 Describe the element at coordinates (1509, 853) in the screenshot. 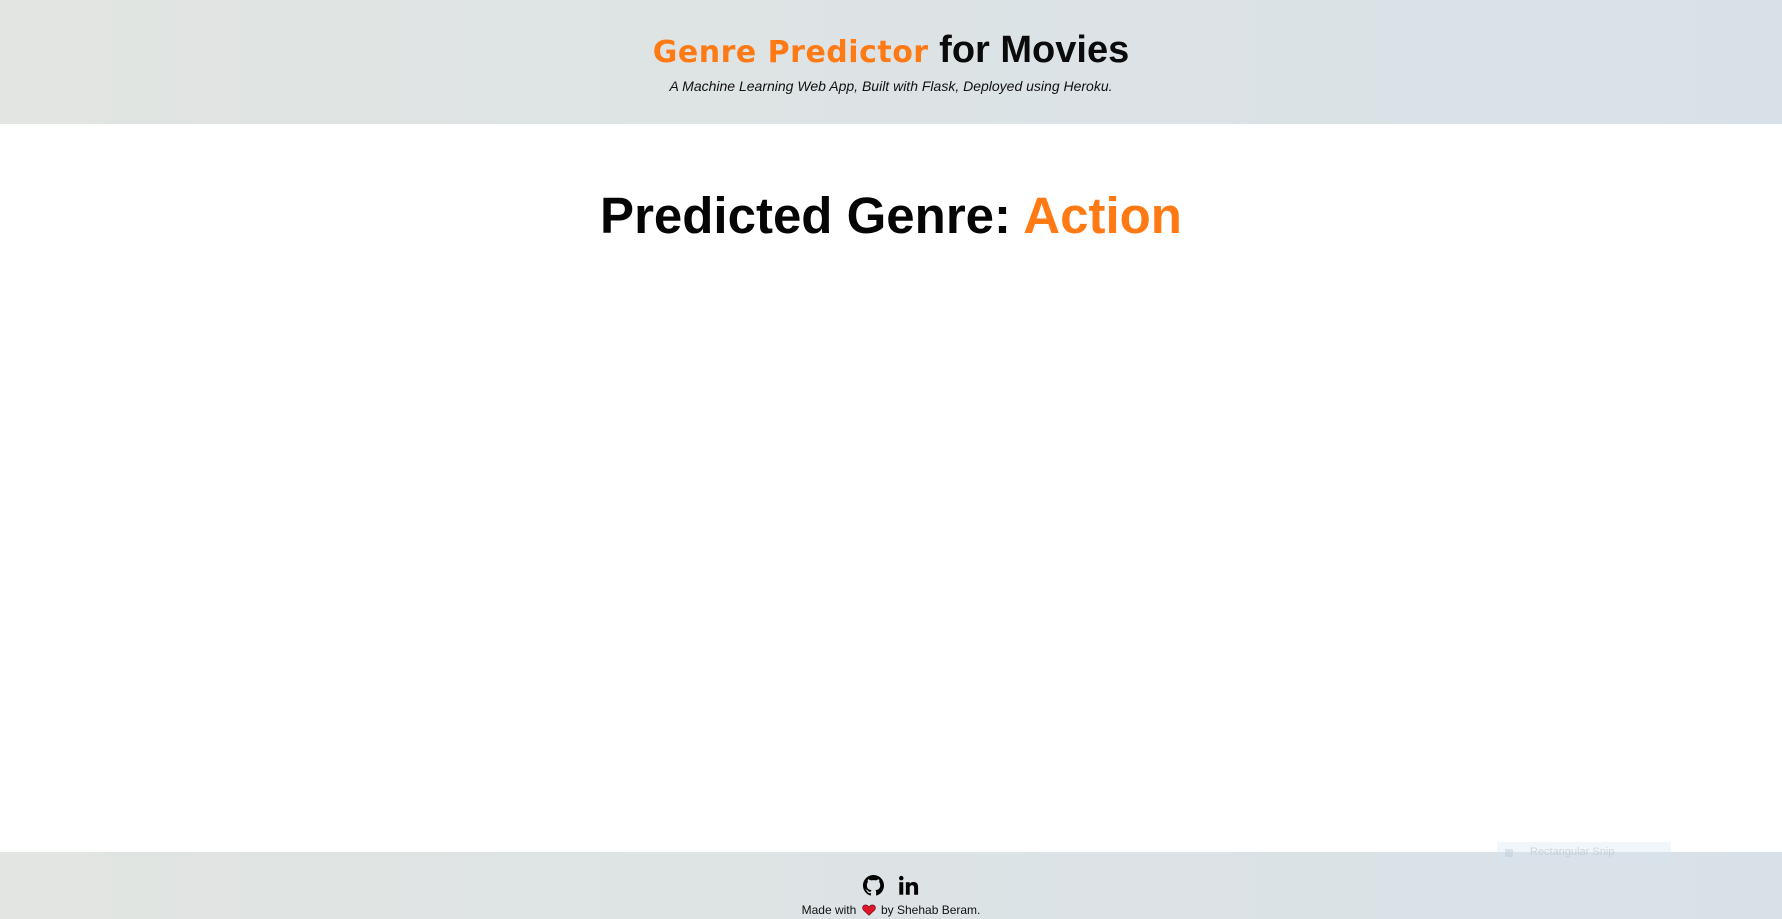

I see `snip-icon` at that location.